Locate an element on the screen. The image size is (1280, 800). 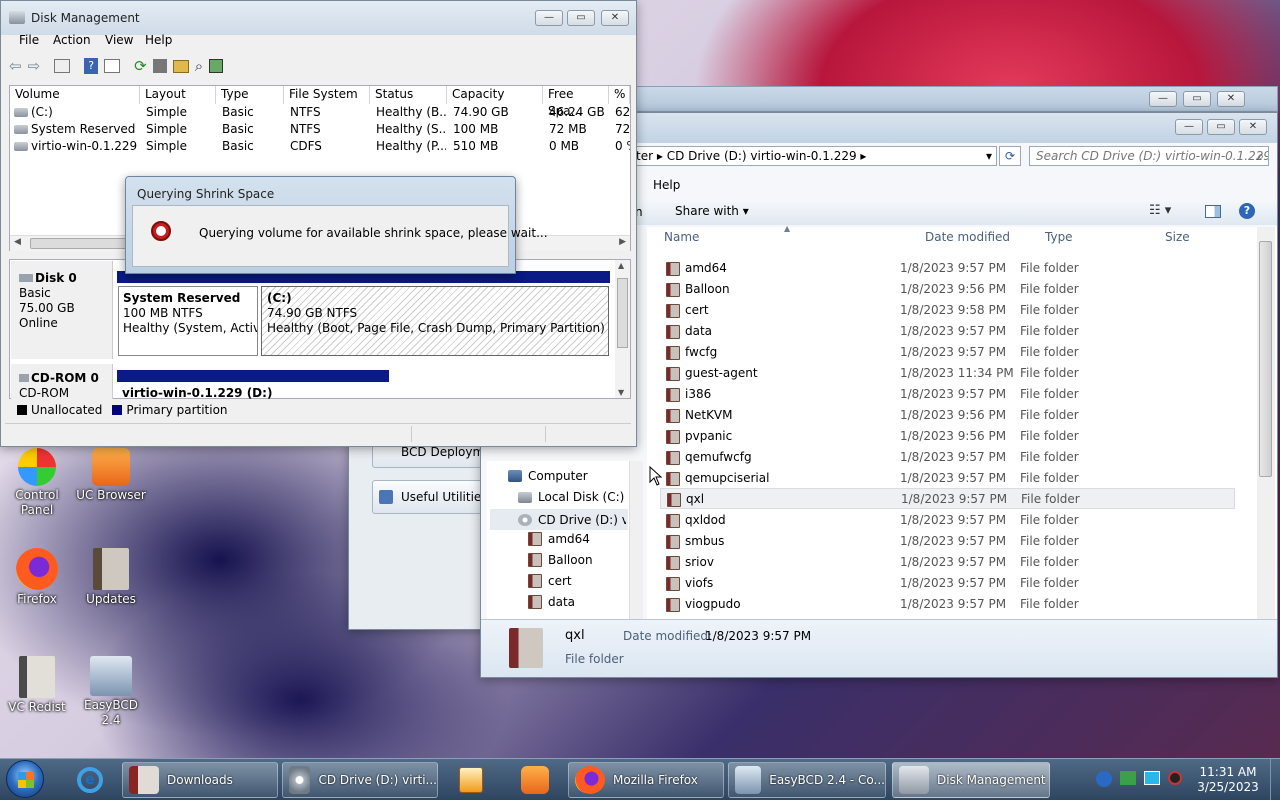
file-row: amd64 1/8/2023 9:57 PM File folder is located at coordinates (947, 267).